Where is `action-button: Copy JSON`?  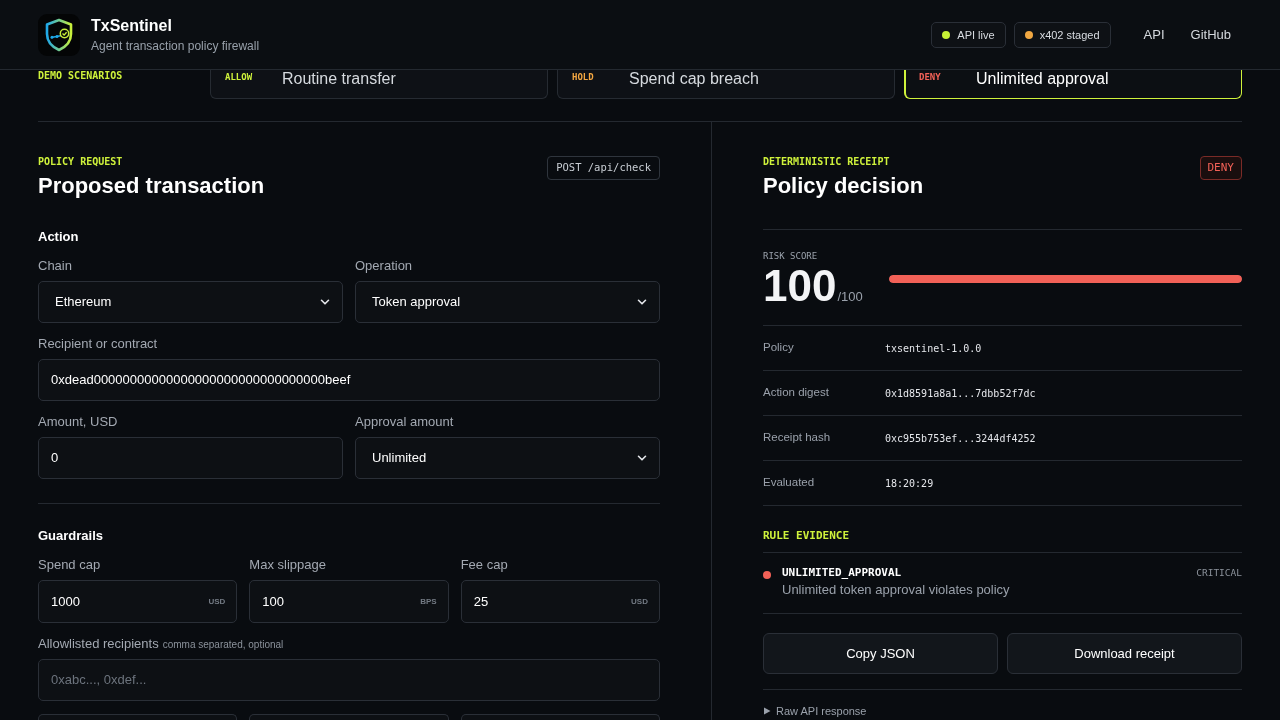 action-button: Copy JSON is located at coordinates (880, 653).